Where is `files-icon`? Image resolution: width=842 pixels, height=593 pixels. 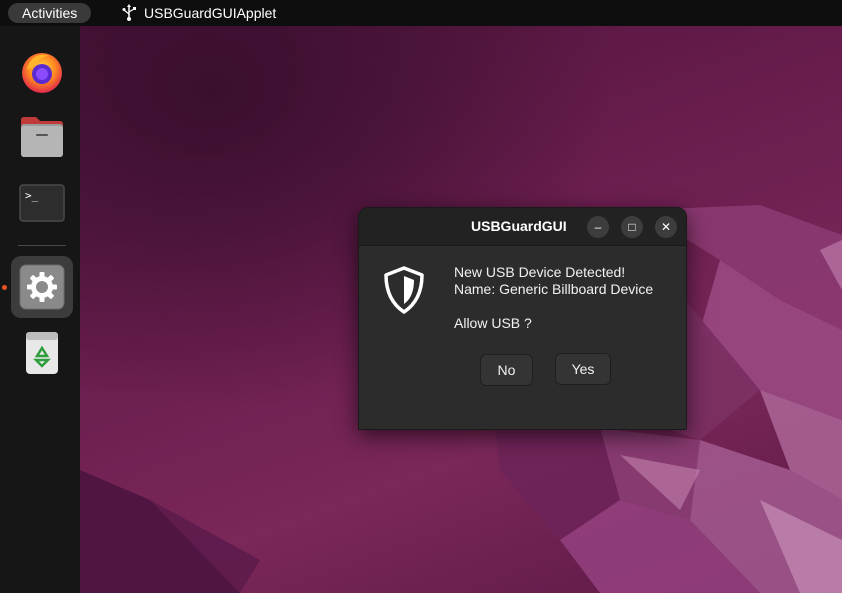
files-icon is located at coordinates (42, 137).